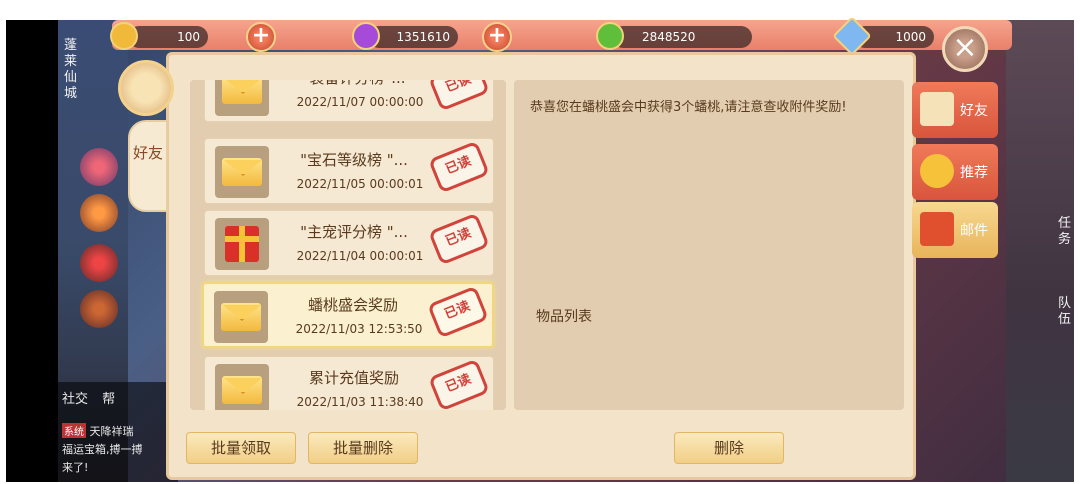 The image size is (1080, 484). What do you see at coordinates (74, 430) in the screenshot?
I see `system-tag: 系统` at bounding box center [74, 430].